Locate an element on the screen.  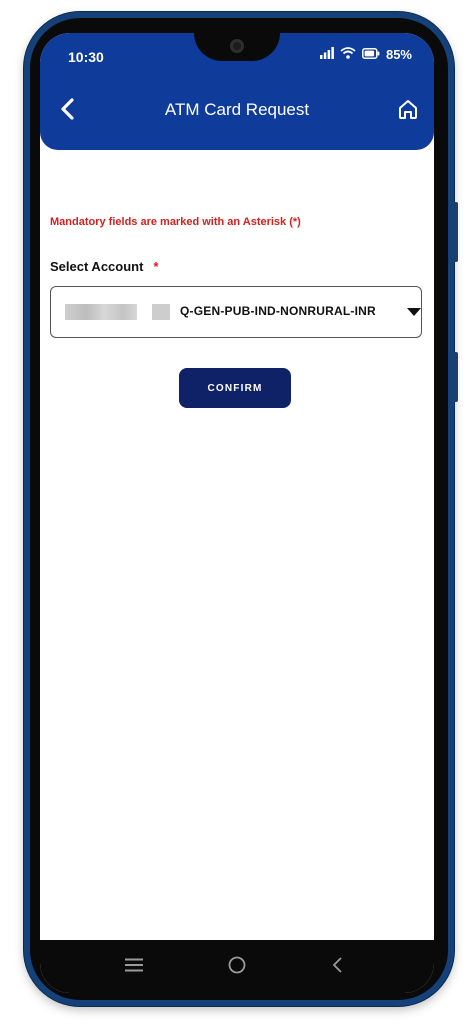
system-nav-bar is located at coordinates (237, 966).